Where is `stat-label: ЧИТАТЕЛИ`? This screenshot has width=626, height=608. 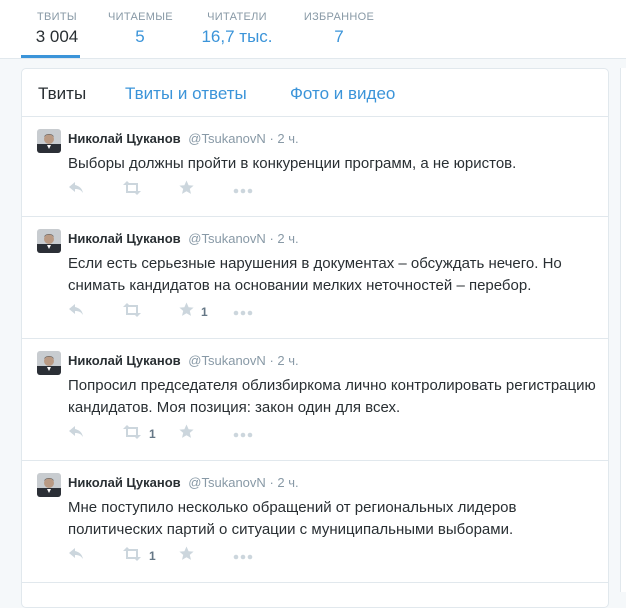 stat-label: ЧИТАТЕЛИ is located at coordinates (237, 17).